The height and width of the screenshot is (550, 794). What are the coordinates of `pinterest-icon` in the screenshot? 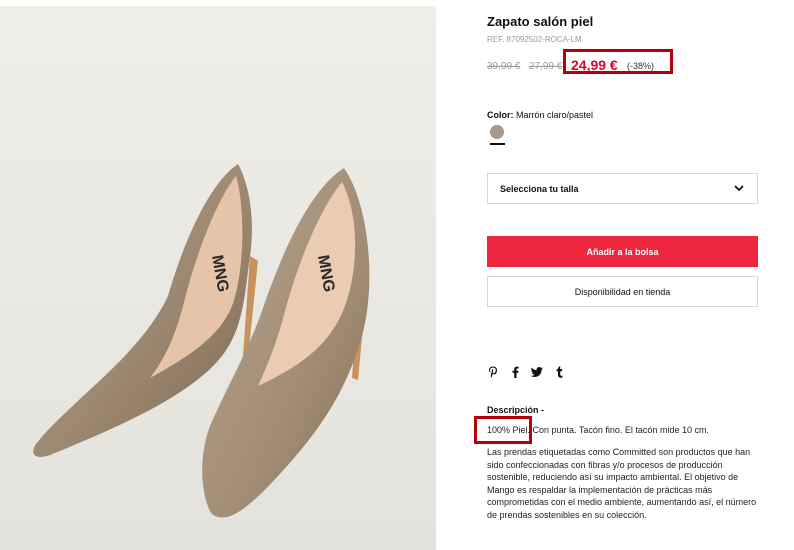 It's located at (493, 372).